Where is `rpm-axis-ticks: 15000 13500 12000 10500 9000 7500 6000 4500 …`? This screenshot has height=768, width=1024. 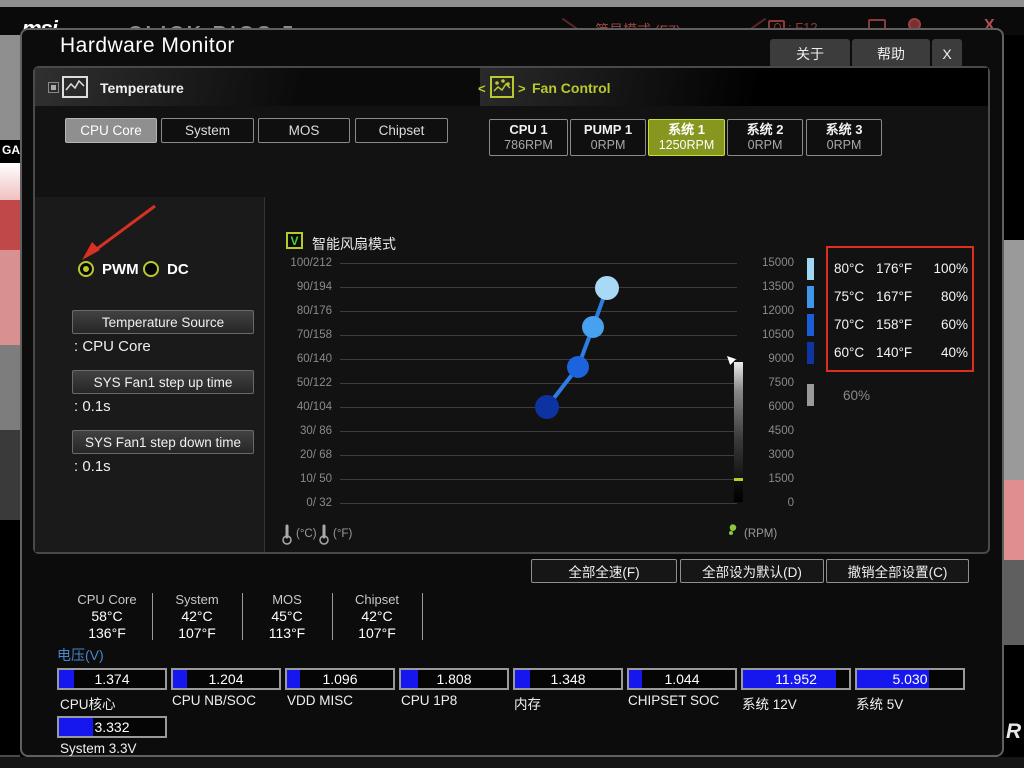 rpm-axis-ticks: 15000 13500 12000 10500 9000 7500 6000 4500 … is located at coordinates (778, 383).